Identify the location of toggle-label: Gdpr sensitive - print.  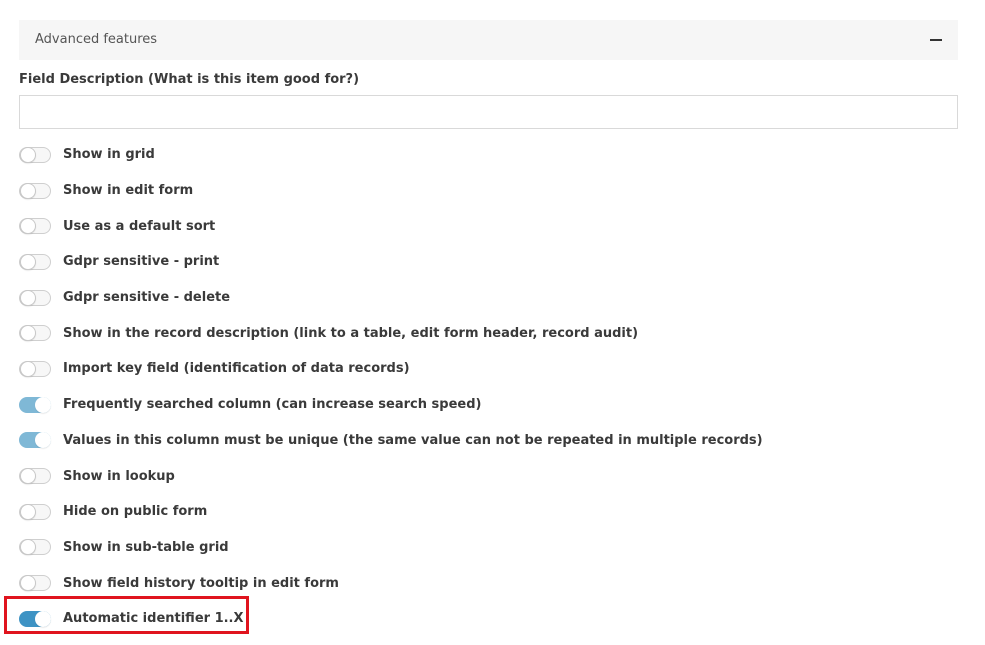
(141, 262).